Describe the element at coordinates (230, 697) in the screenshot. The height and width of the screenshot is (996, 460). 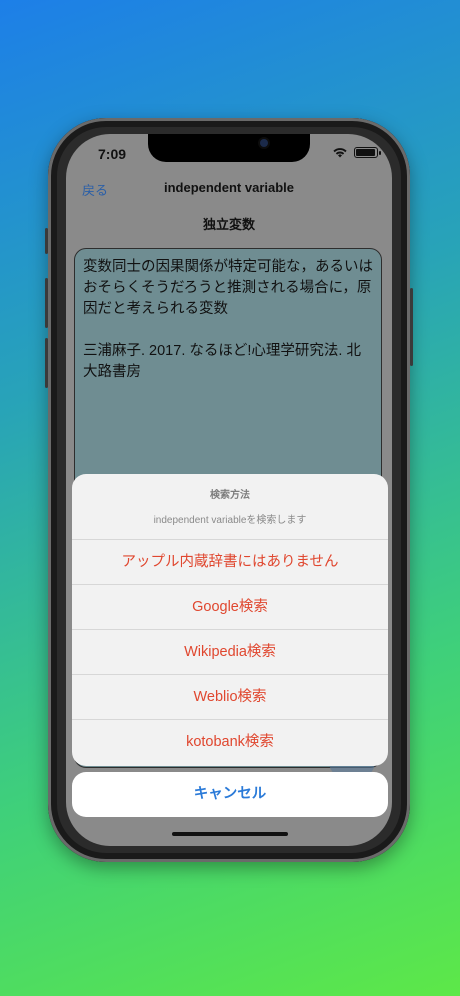
I see `option-weblio-search: Weblio検索` at that location.